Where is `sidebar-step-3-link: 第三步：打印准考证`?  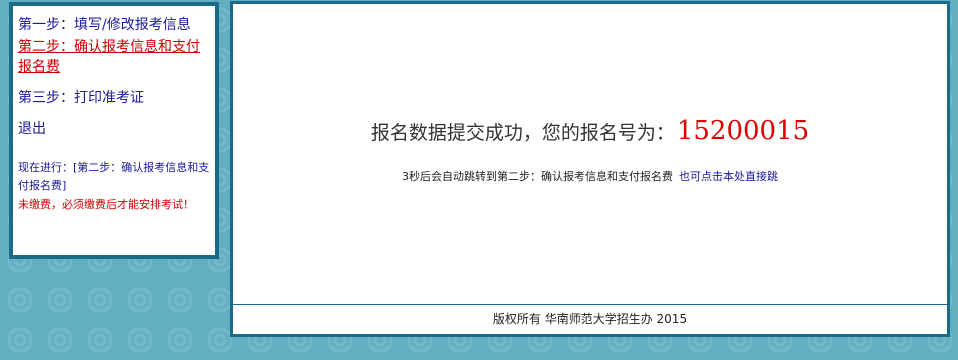
sidebar-step-3-link: 第三步：打印准考证 is located at coordinates (113, 98).